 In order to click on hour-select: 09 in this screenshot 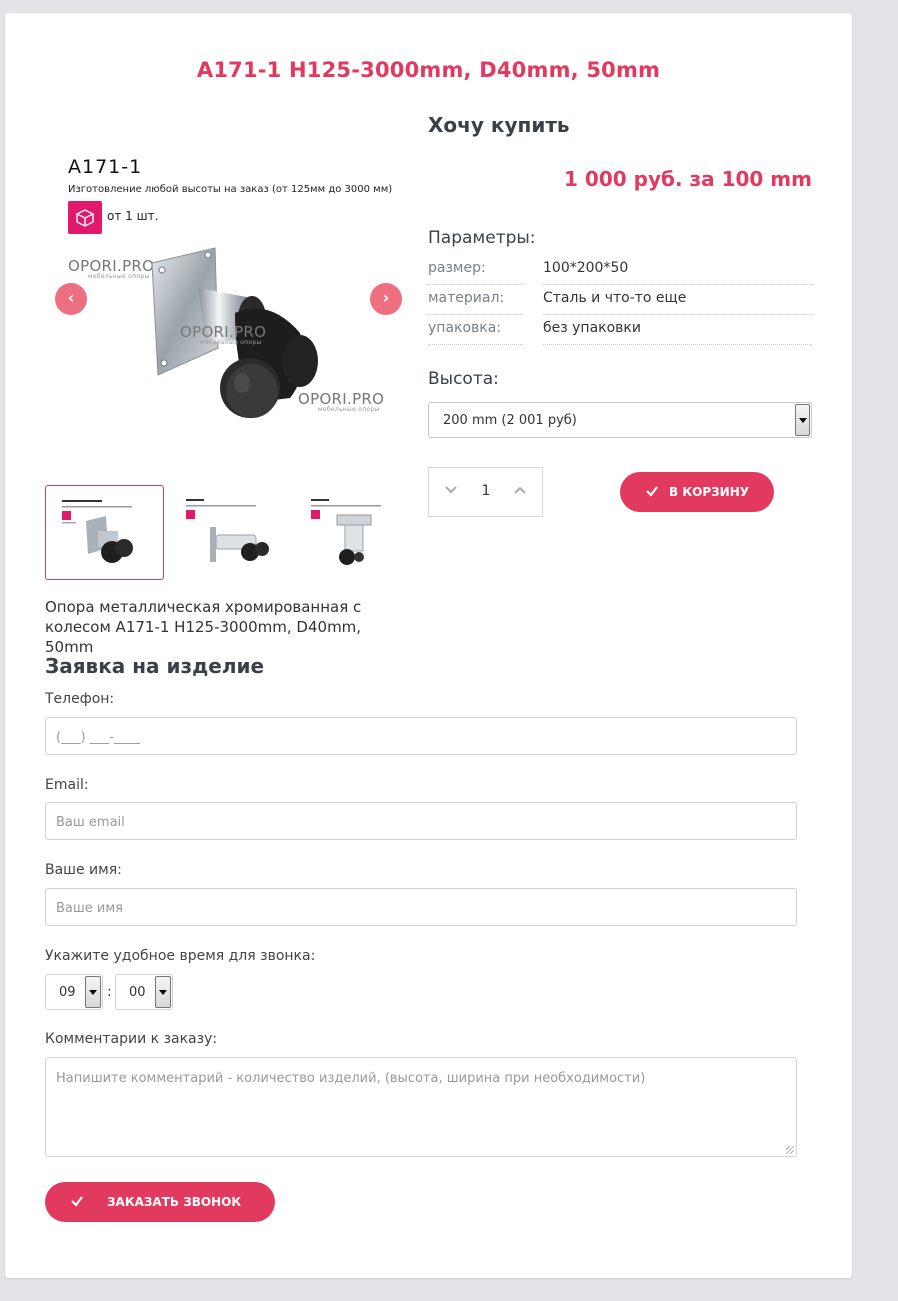, I will do `click(74, 992)`.